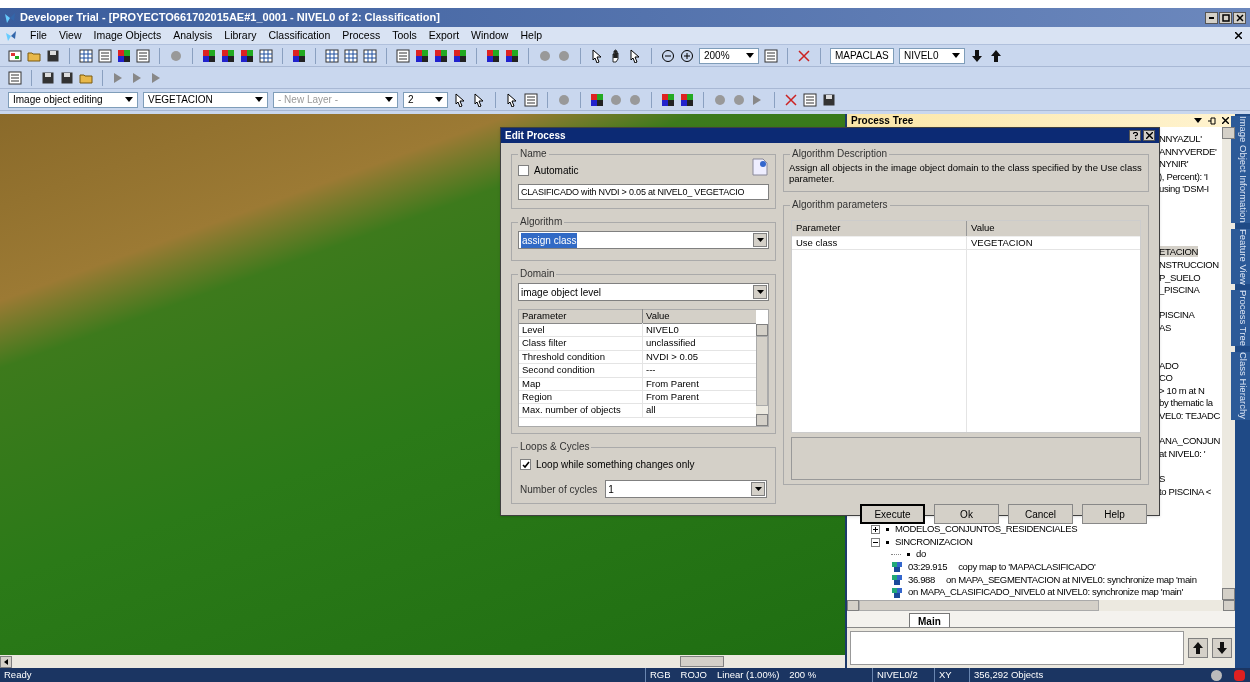 The image size is (1250, 682). I want to click on process-label: NSTRUCCION, so click(1189, 264).